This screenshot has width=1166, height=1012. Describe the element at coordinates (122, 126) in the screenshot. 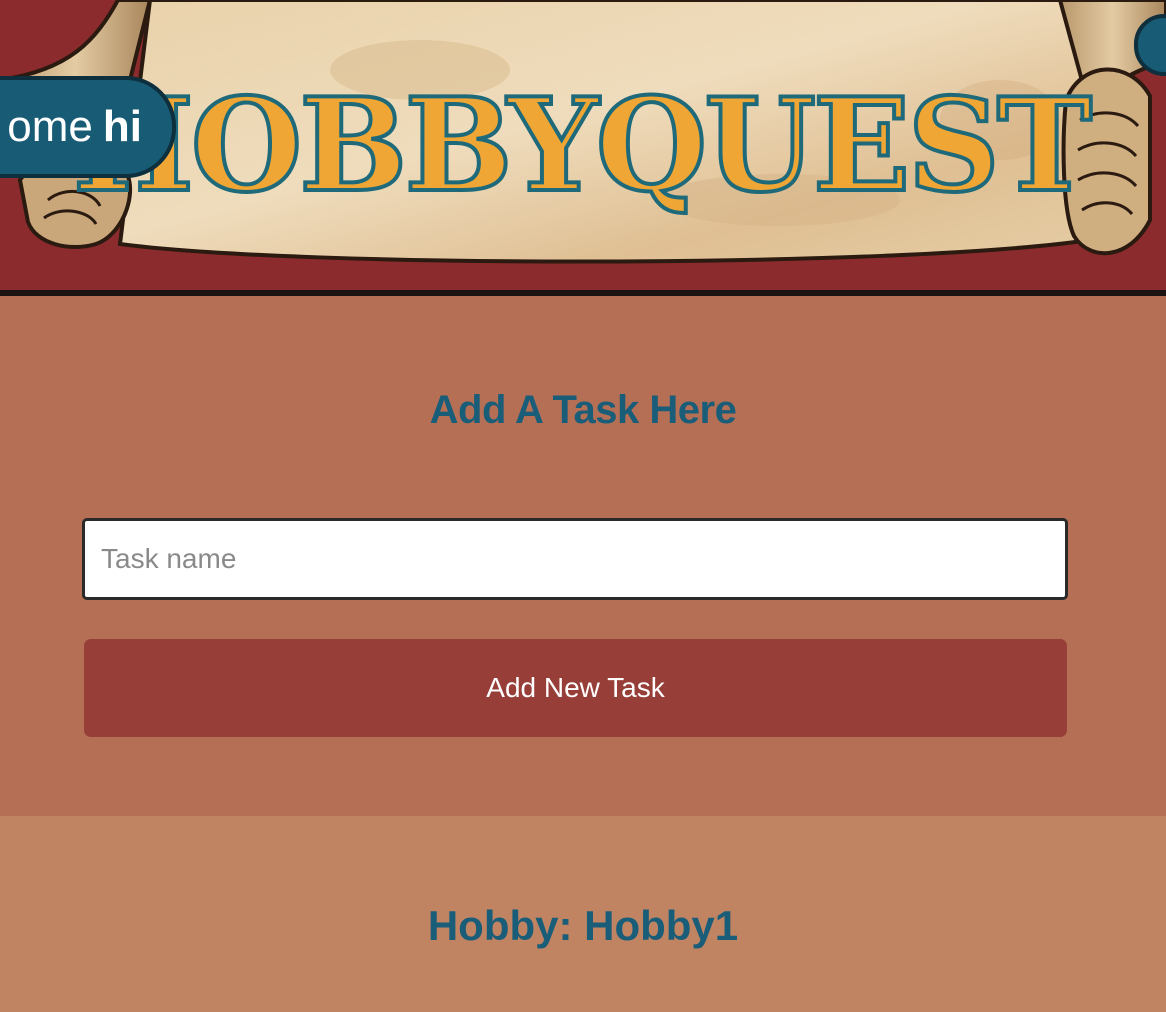

I see `username: hi` at that location.